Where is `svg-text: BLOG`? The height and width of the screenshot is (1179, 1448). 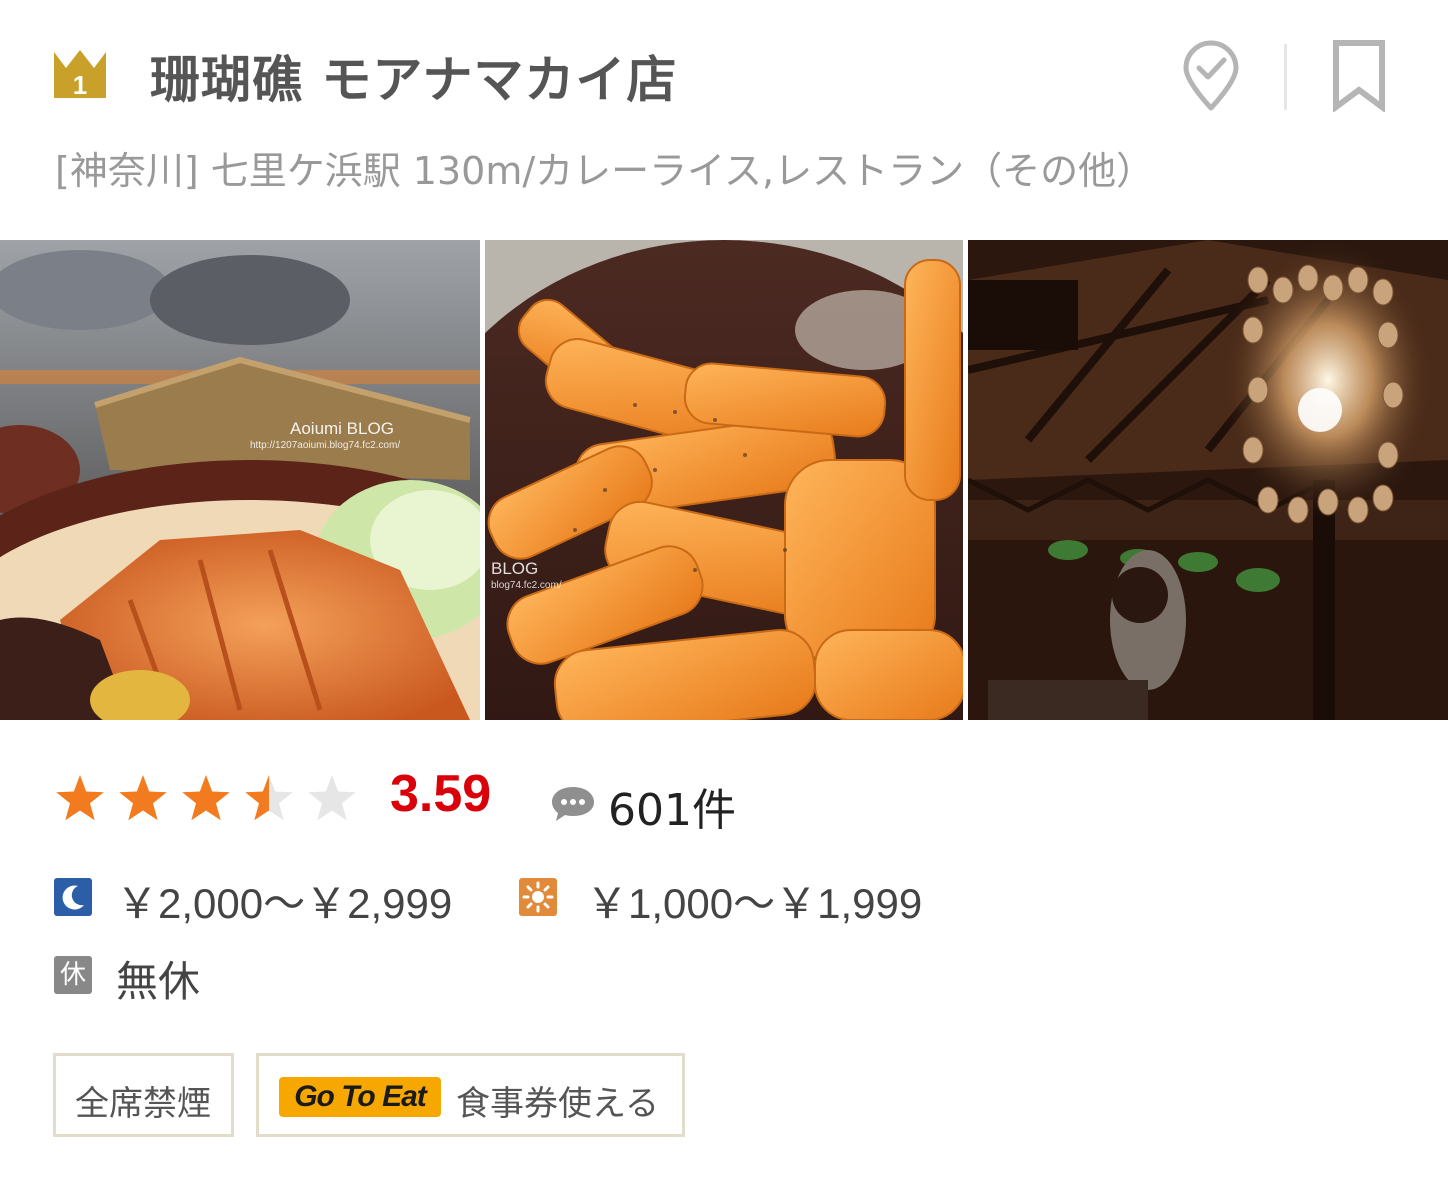 svg-text: BLOG is located at coordinates (514, 568).